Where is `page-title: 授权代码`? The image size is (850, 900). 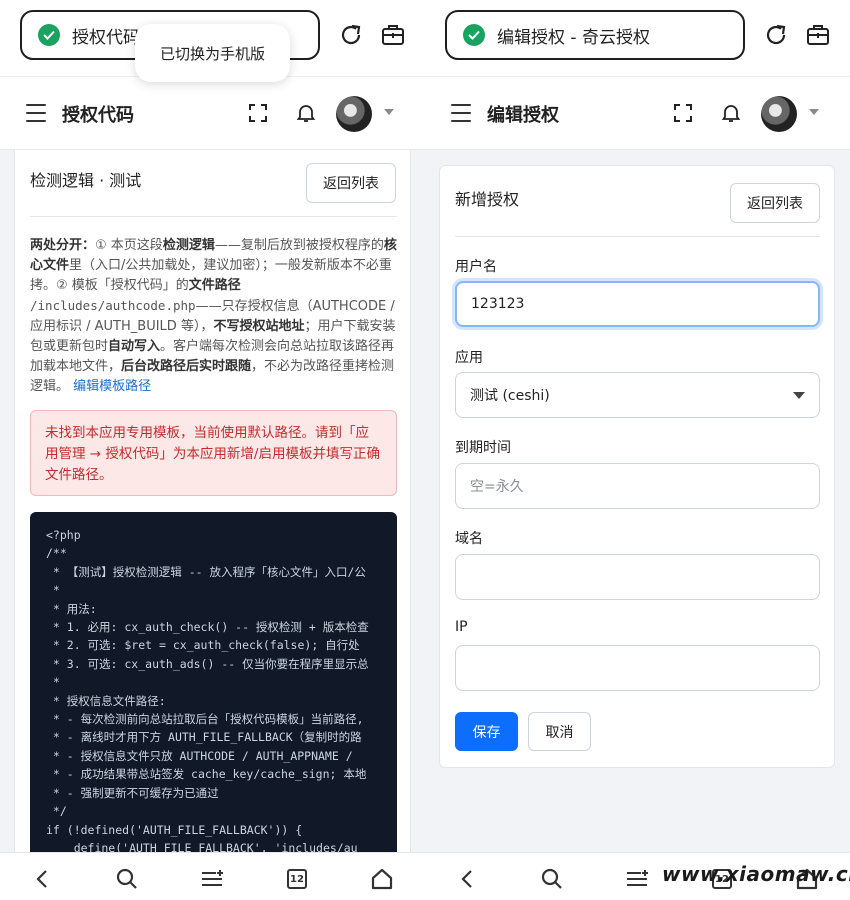
page-title: 授权代码 is located at coordinates (98, 115).